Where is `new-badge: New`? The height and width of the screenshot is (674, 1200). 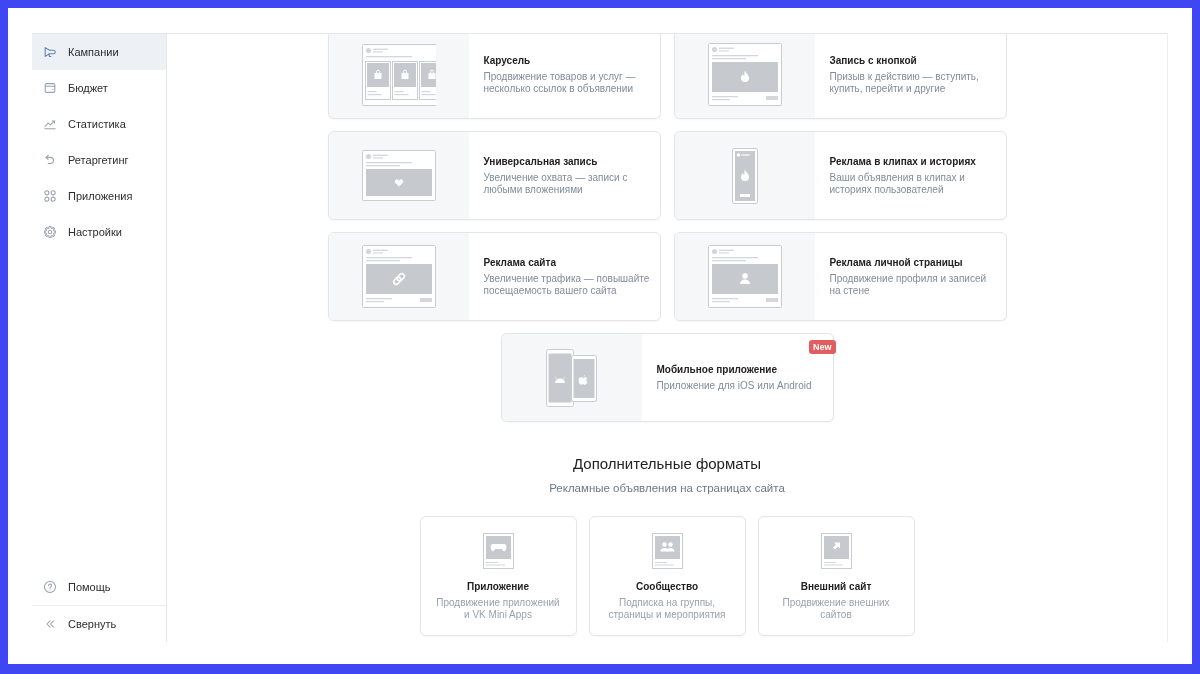
new-badge: New is located at coordinates (822, 347).